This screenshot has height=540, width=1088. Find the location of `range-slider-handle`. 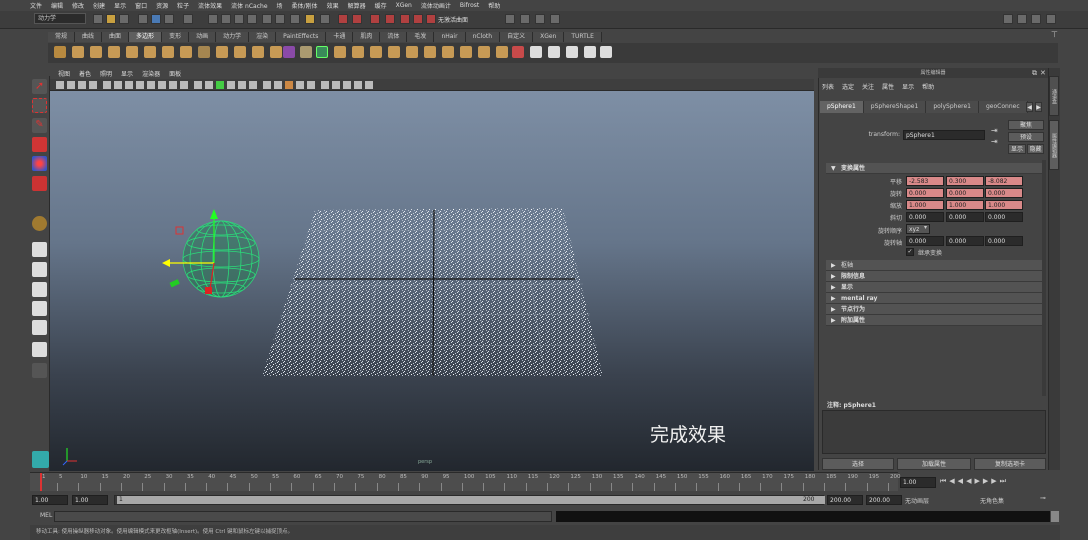

range-slider-handle is located at coordinates (471, 500).